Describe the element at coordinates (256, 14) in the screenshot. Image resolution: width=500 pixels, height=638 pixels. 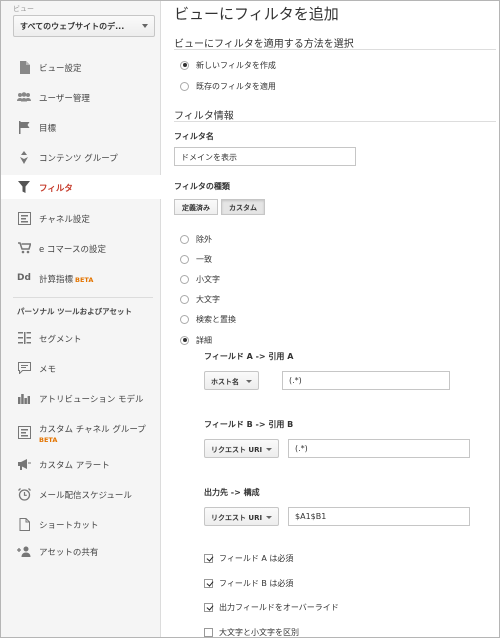
I see `page-title: ビューにフィルタを追加` at that location.